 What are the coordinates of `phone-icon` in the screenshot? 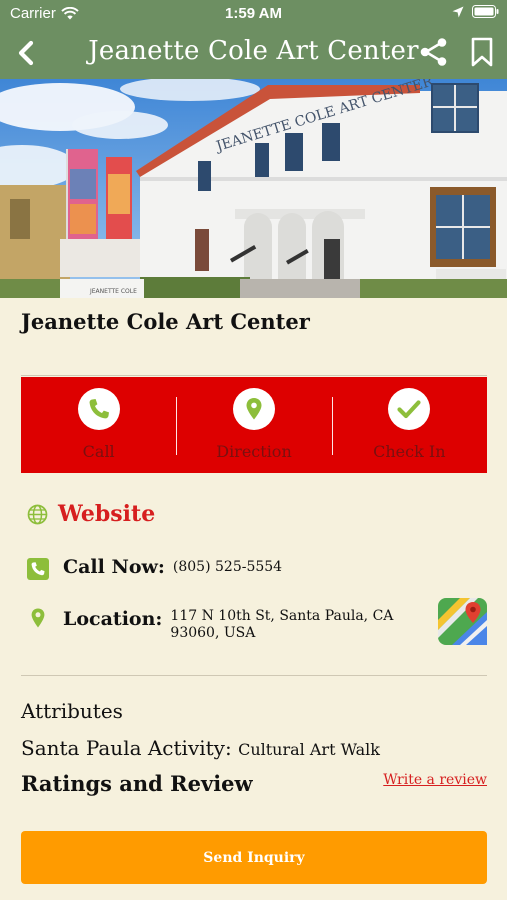 It's located at (99, 409).